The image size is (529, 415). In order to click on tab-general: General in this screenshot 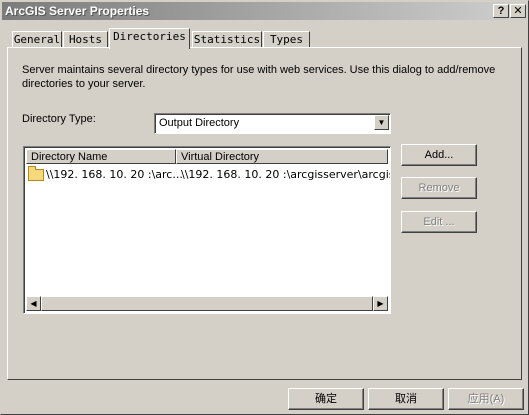, I will do `click(37, 39)`.